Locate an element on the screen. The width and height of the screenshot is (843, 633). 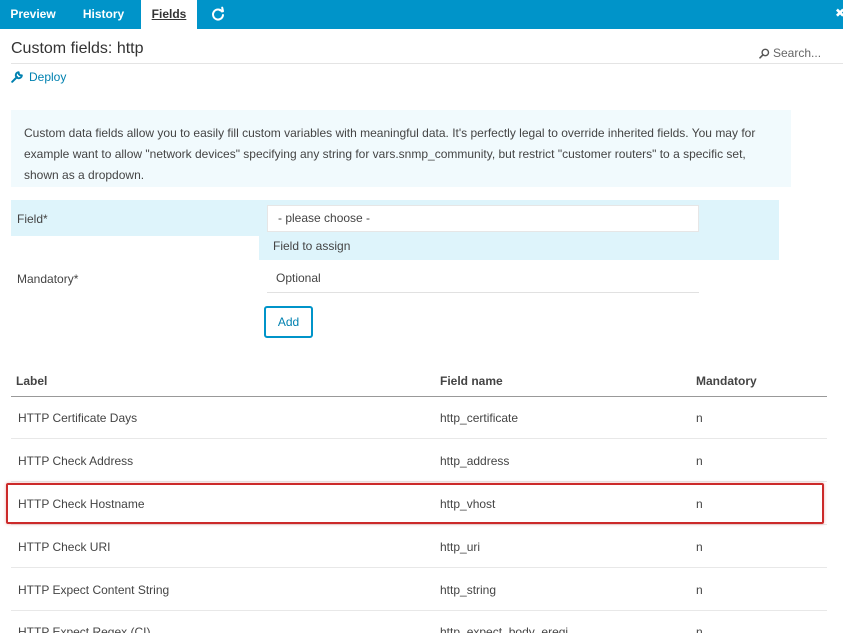
field-hint: Field to assign is located at coordinates (312, 246).